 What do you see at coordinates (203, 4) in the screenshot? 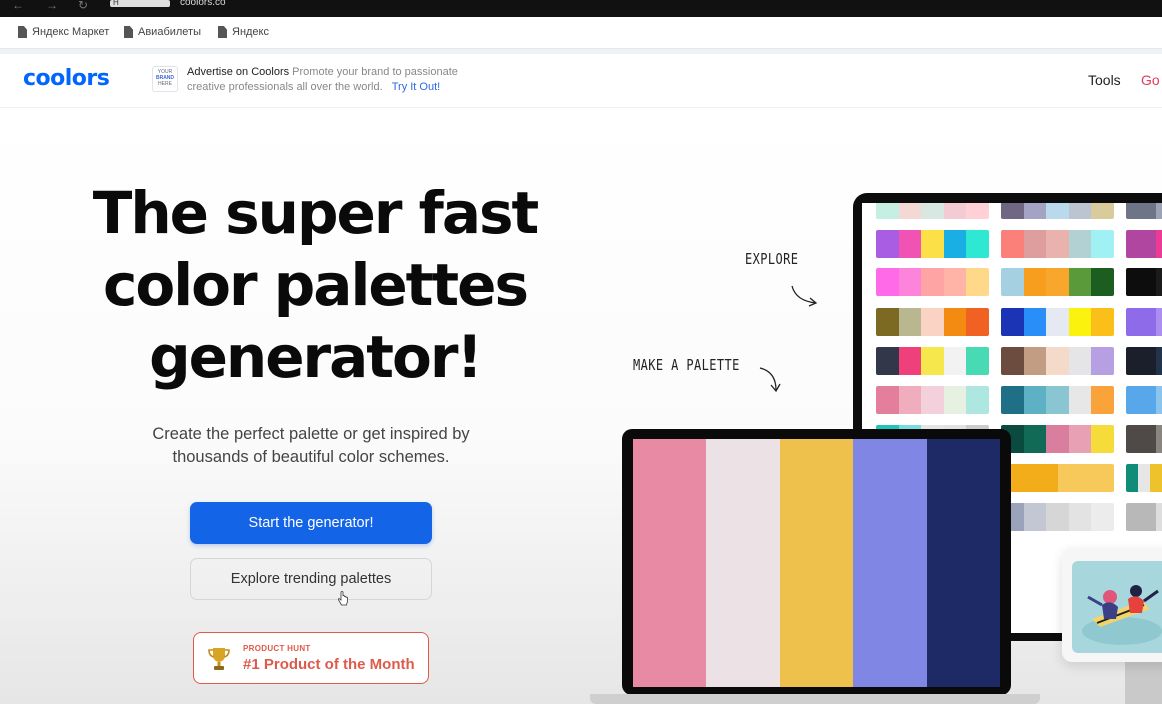
I see `address-bar: coolors.co` at bounding box center [203, 4].